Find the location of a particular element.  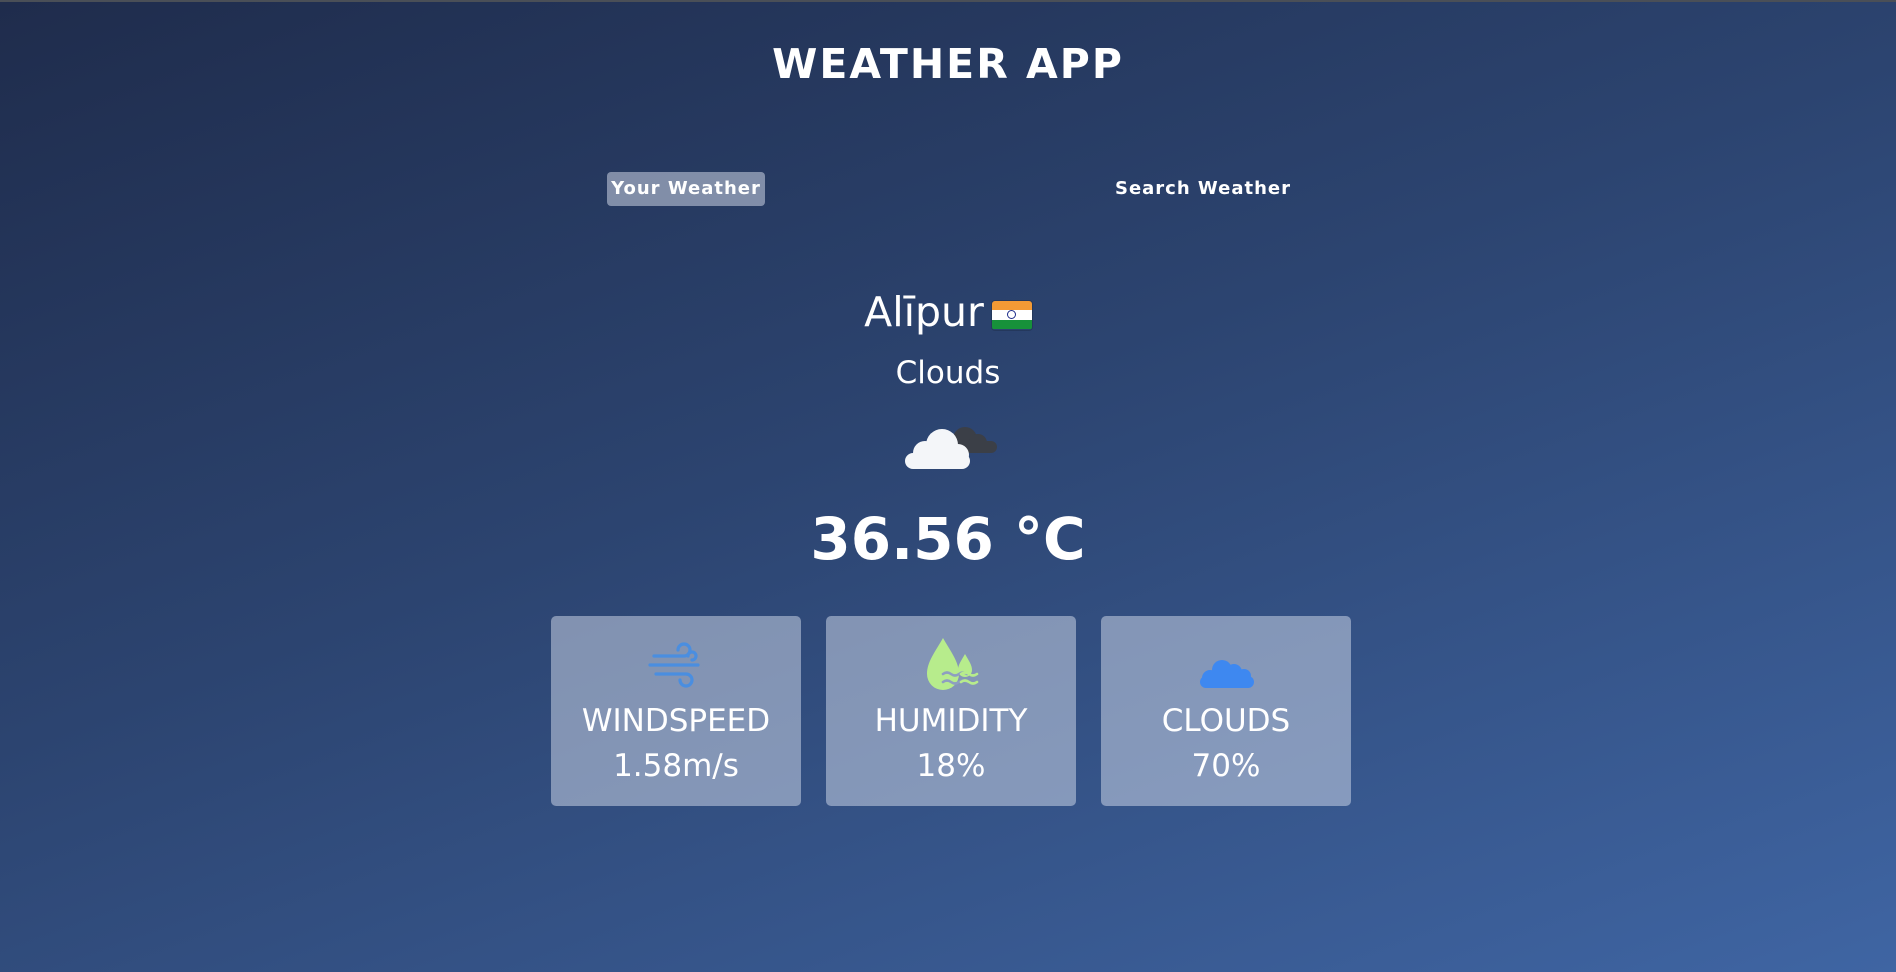

weather-condition: Clouds is located at coordinates (948, 373).